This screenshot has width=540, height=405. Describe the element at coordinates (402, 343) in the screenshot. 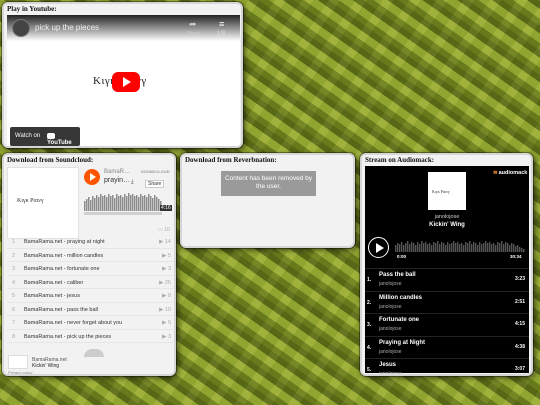

I see `track-title: Praying at Night` at that location.